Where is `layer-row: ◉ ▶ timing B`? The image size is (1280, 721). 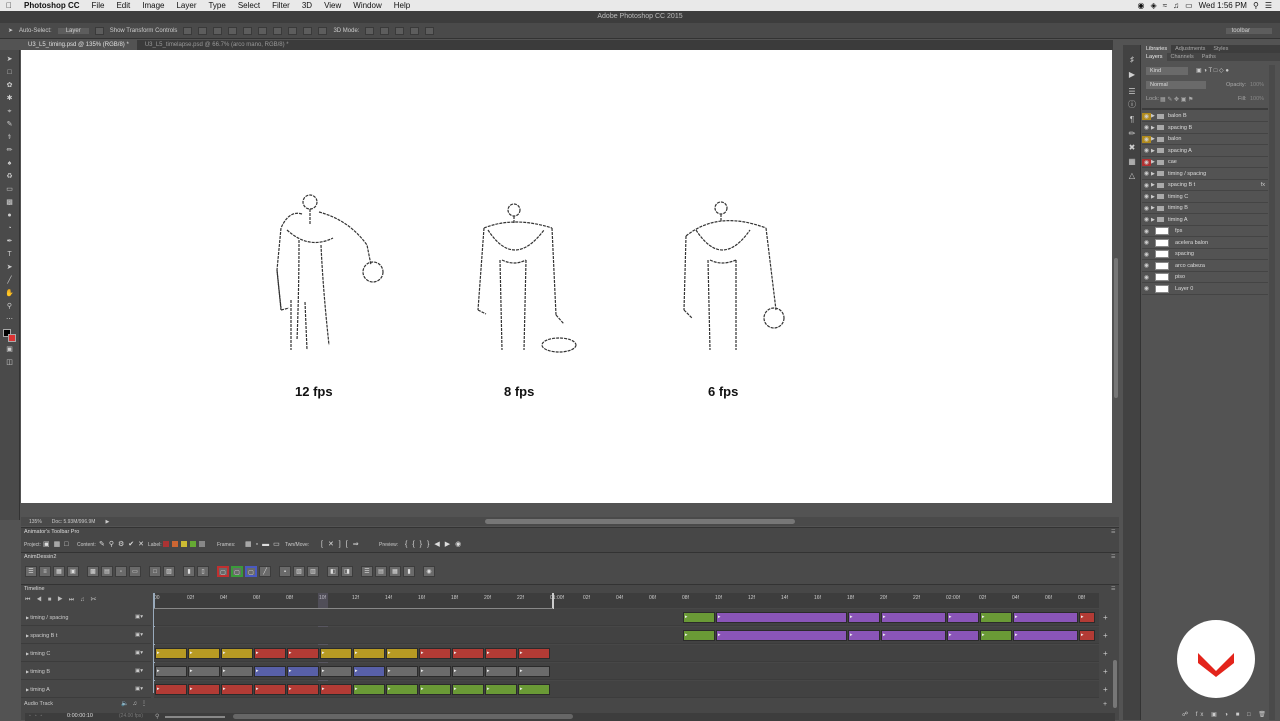 layer-row: ◉ ▶ timing B is located at coordinates (1205, 208).